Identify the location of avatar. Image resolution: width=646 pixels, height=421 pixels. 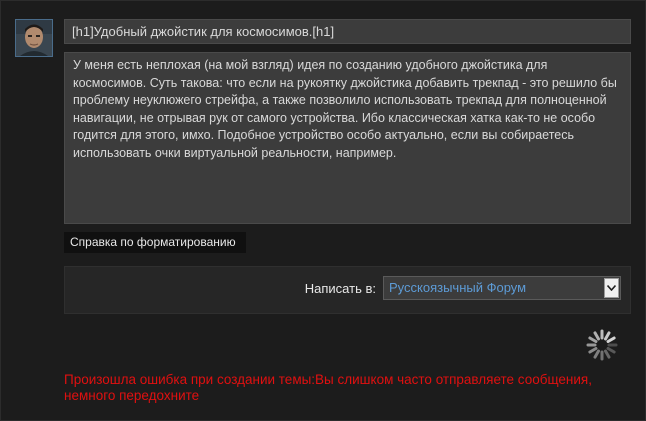
(34, 38).